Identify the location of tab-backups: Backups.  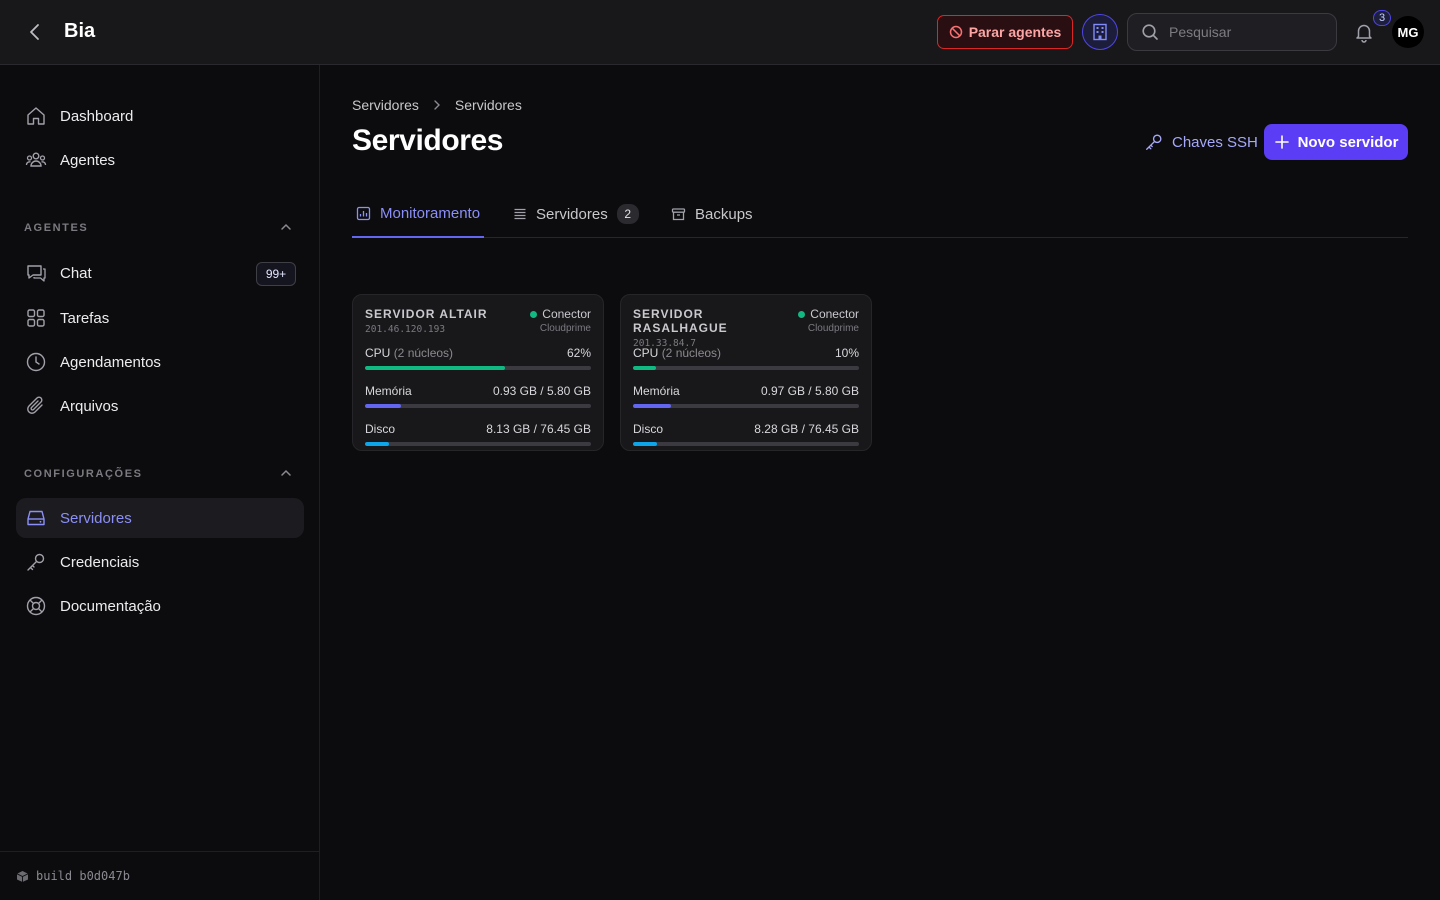
(712, 214).